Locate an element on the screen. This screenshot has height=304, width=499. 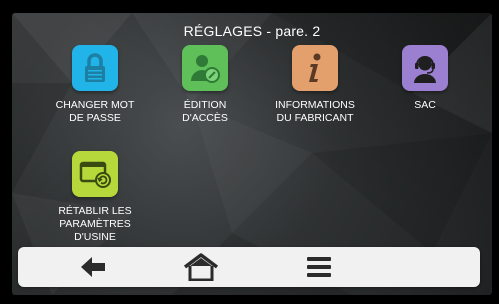
tile-support: SAC is located at coordinates (425, 78).